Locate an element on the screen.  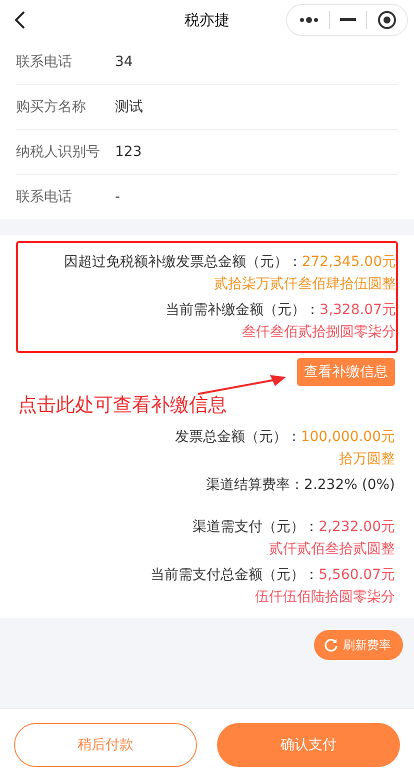
amount-value: 5,560.07元 is located at coordinates (356, 575).